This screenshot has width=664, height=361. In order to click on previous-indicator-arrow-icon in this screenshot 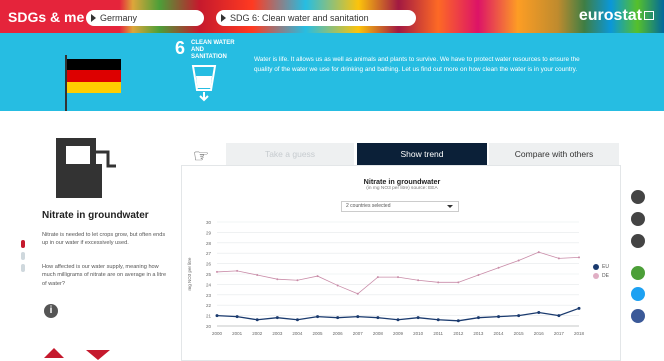, I will do `click(54, 353)`.